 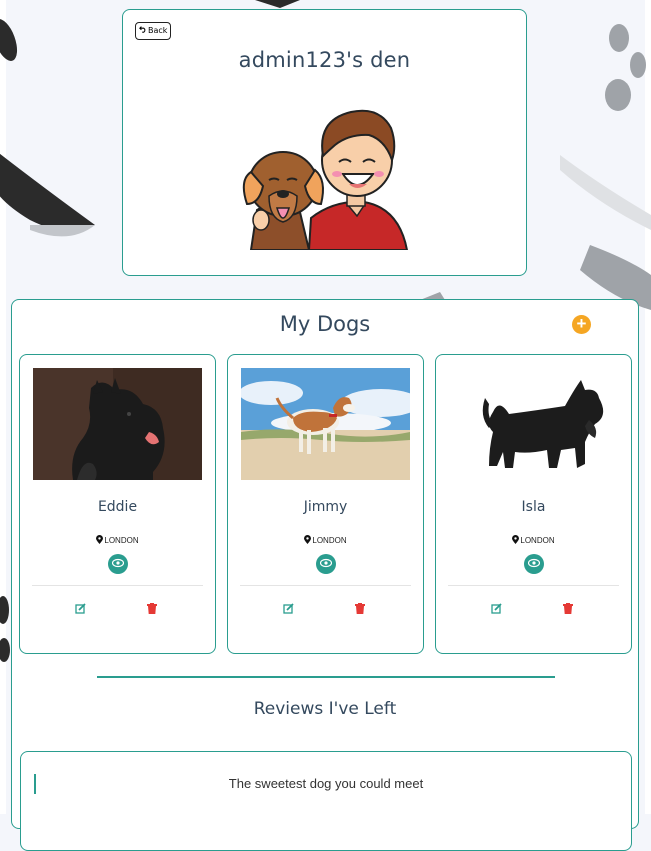 What do you see at coordinates (143, 31) in the screenshot?
I see `undo-icon` at bounding box center [143, 31].